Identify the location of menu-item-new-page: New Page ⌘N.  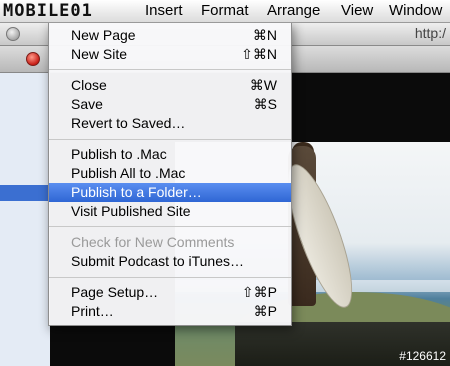
(170, 35).